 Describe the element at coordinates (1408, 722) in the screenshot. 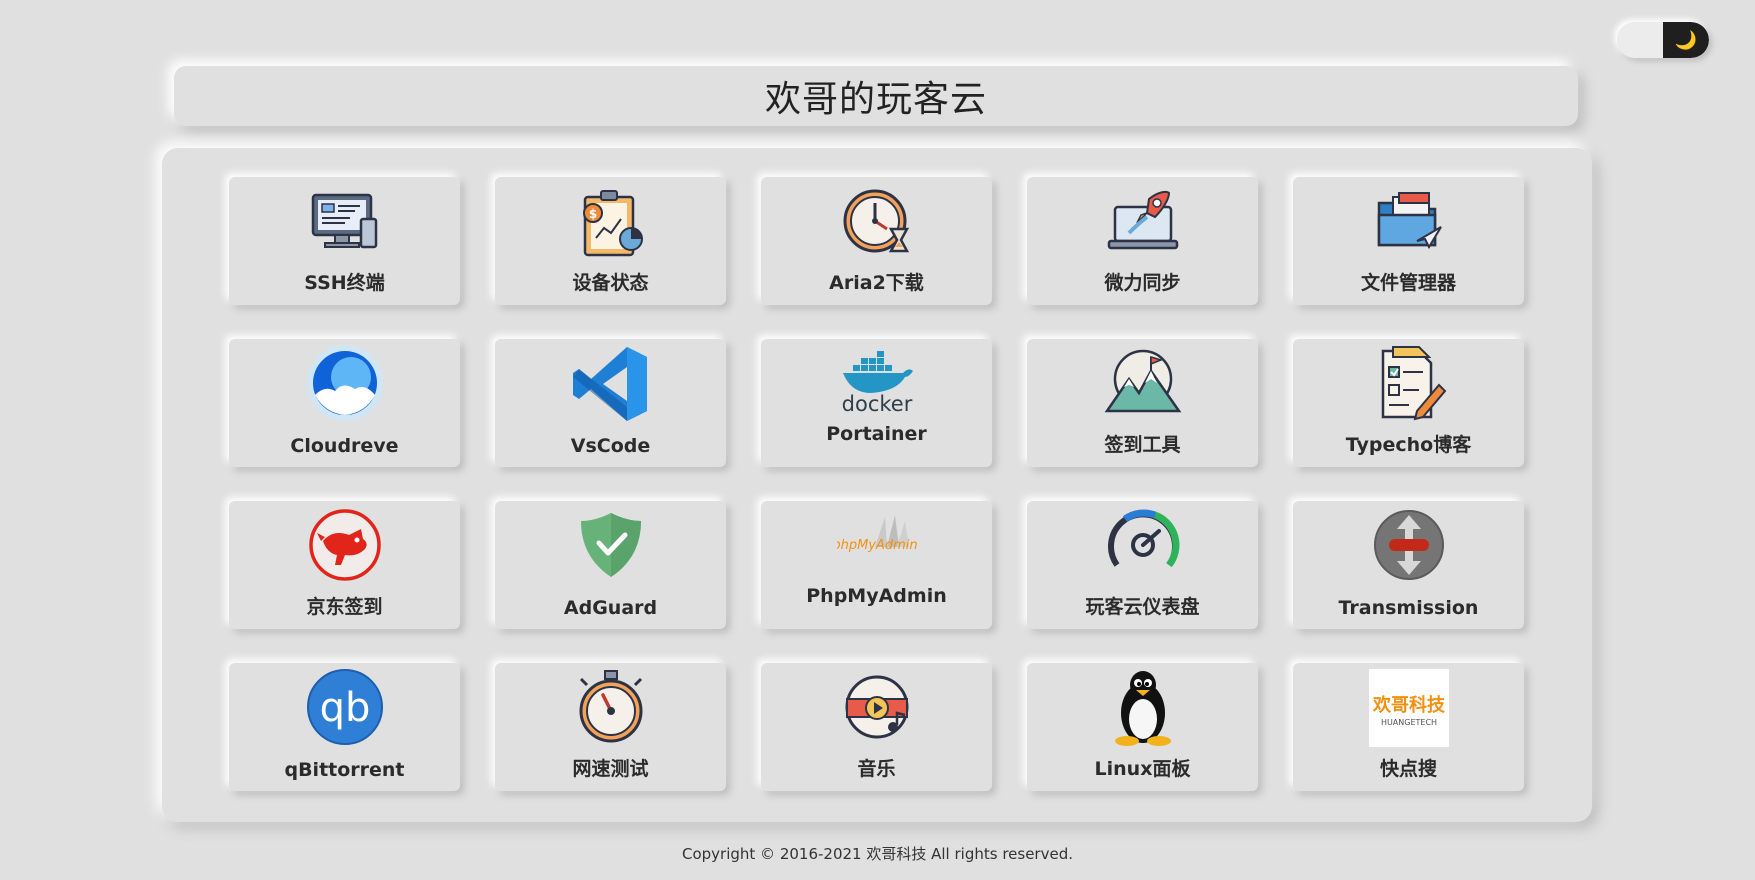

I see `huangetech-logo-subtext: HUANGETECH` at that location.